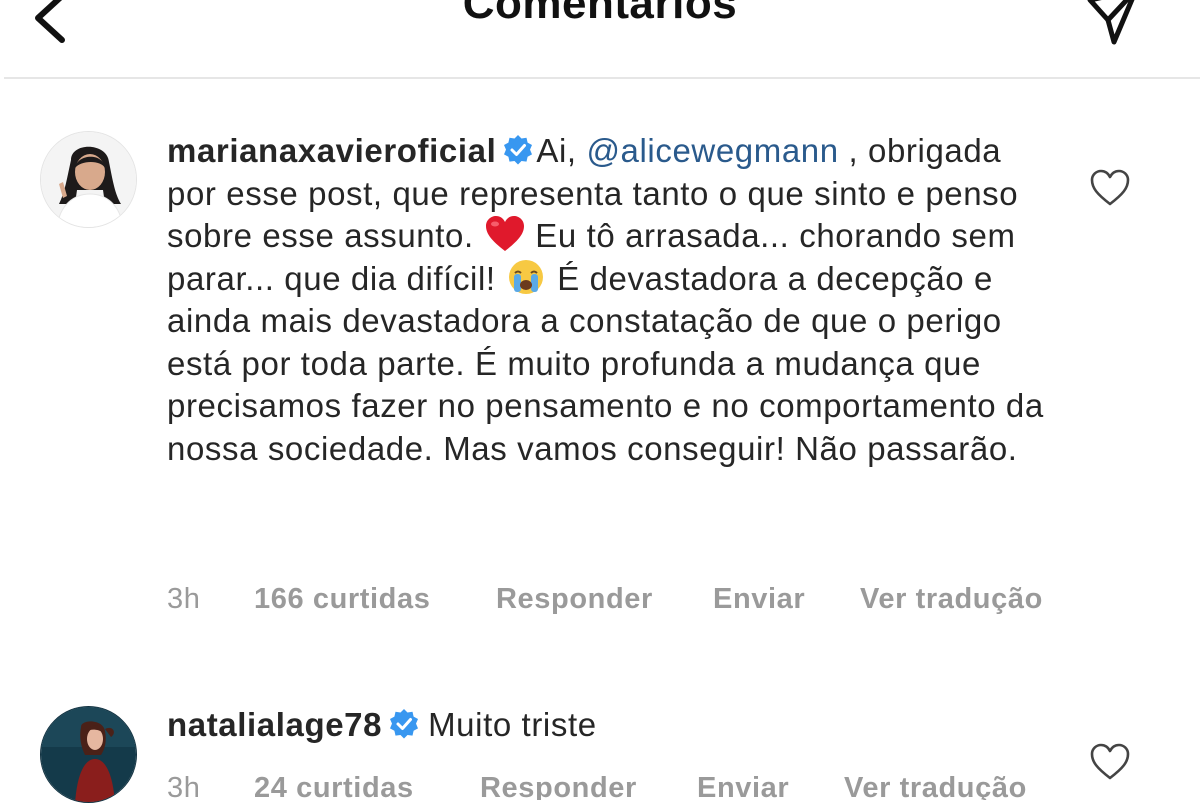 Image resolution: width=1200 pixels, height=803 pixels. Describe the element at coordinates (342, 599) in the screenshot. I see `likes-count: 166 curtidas` at that location.